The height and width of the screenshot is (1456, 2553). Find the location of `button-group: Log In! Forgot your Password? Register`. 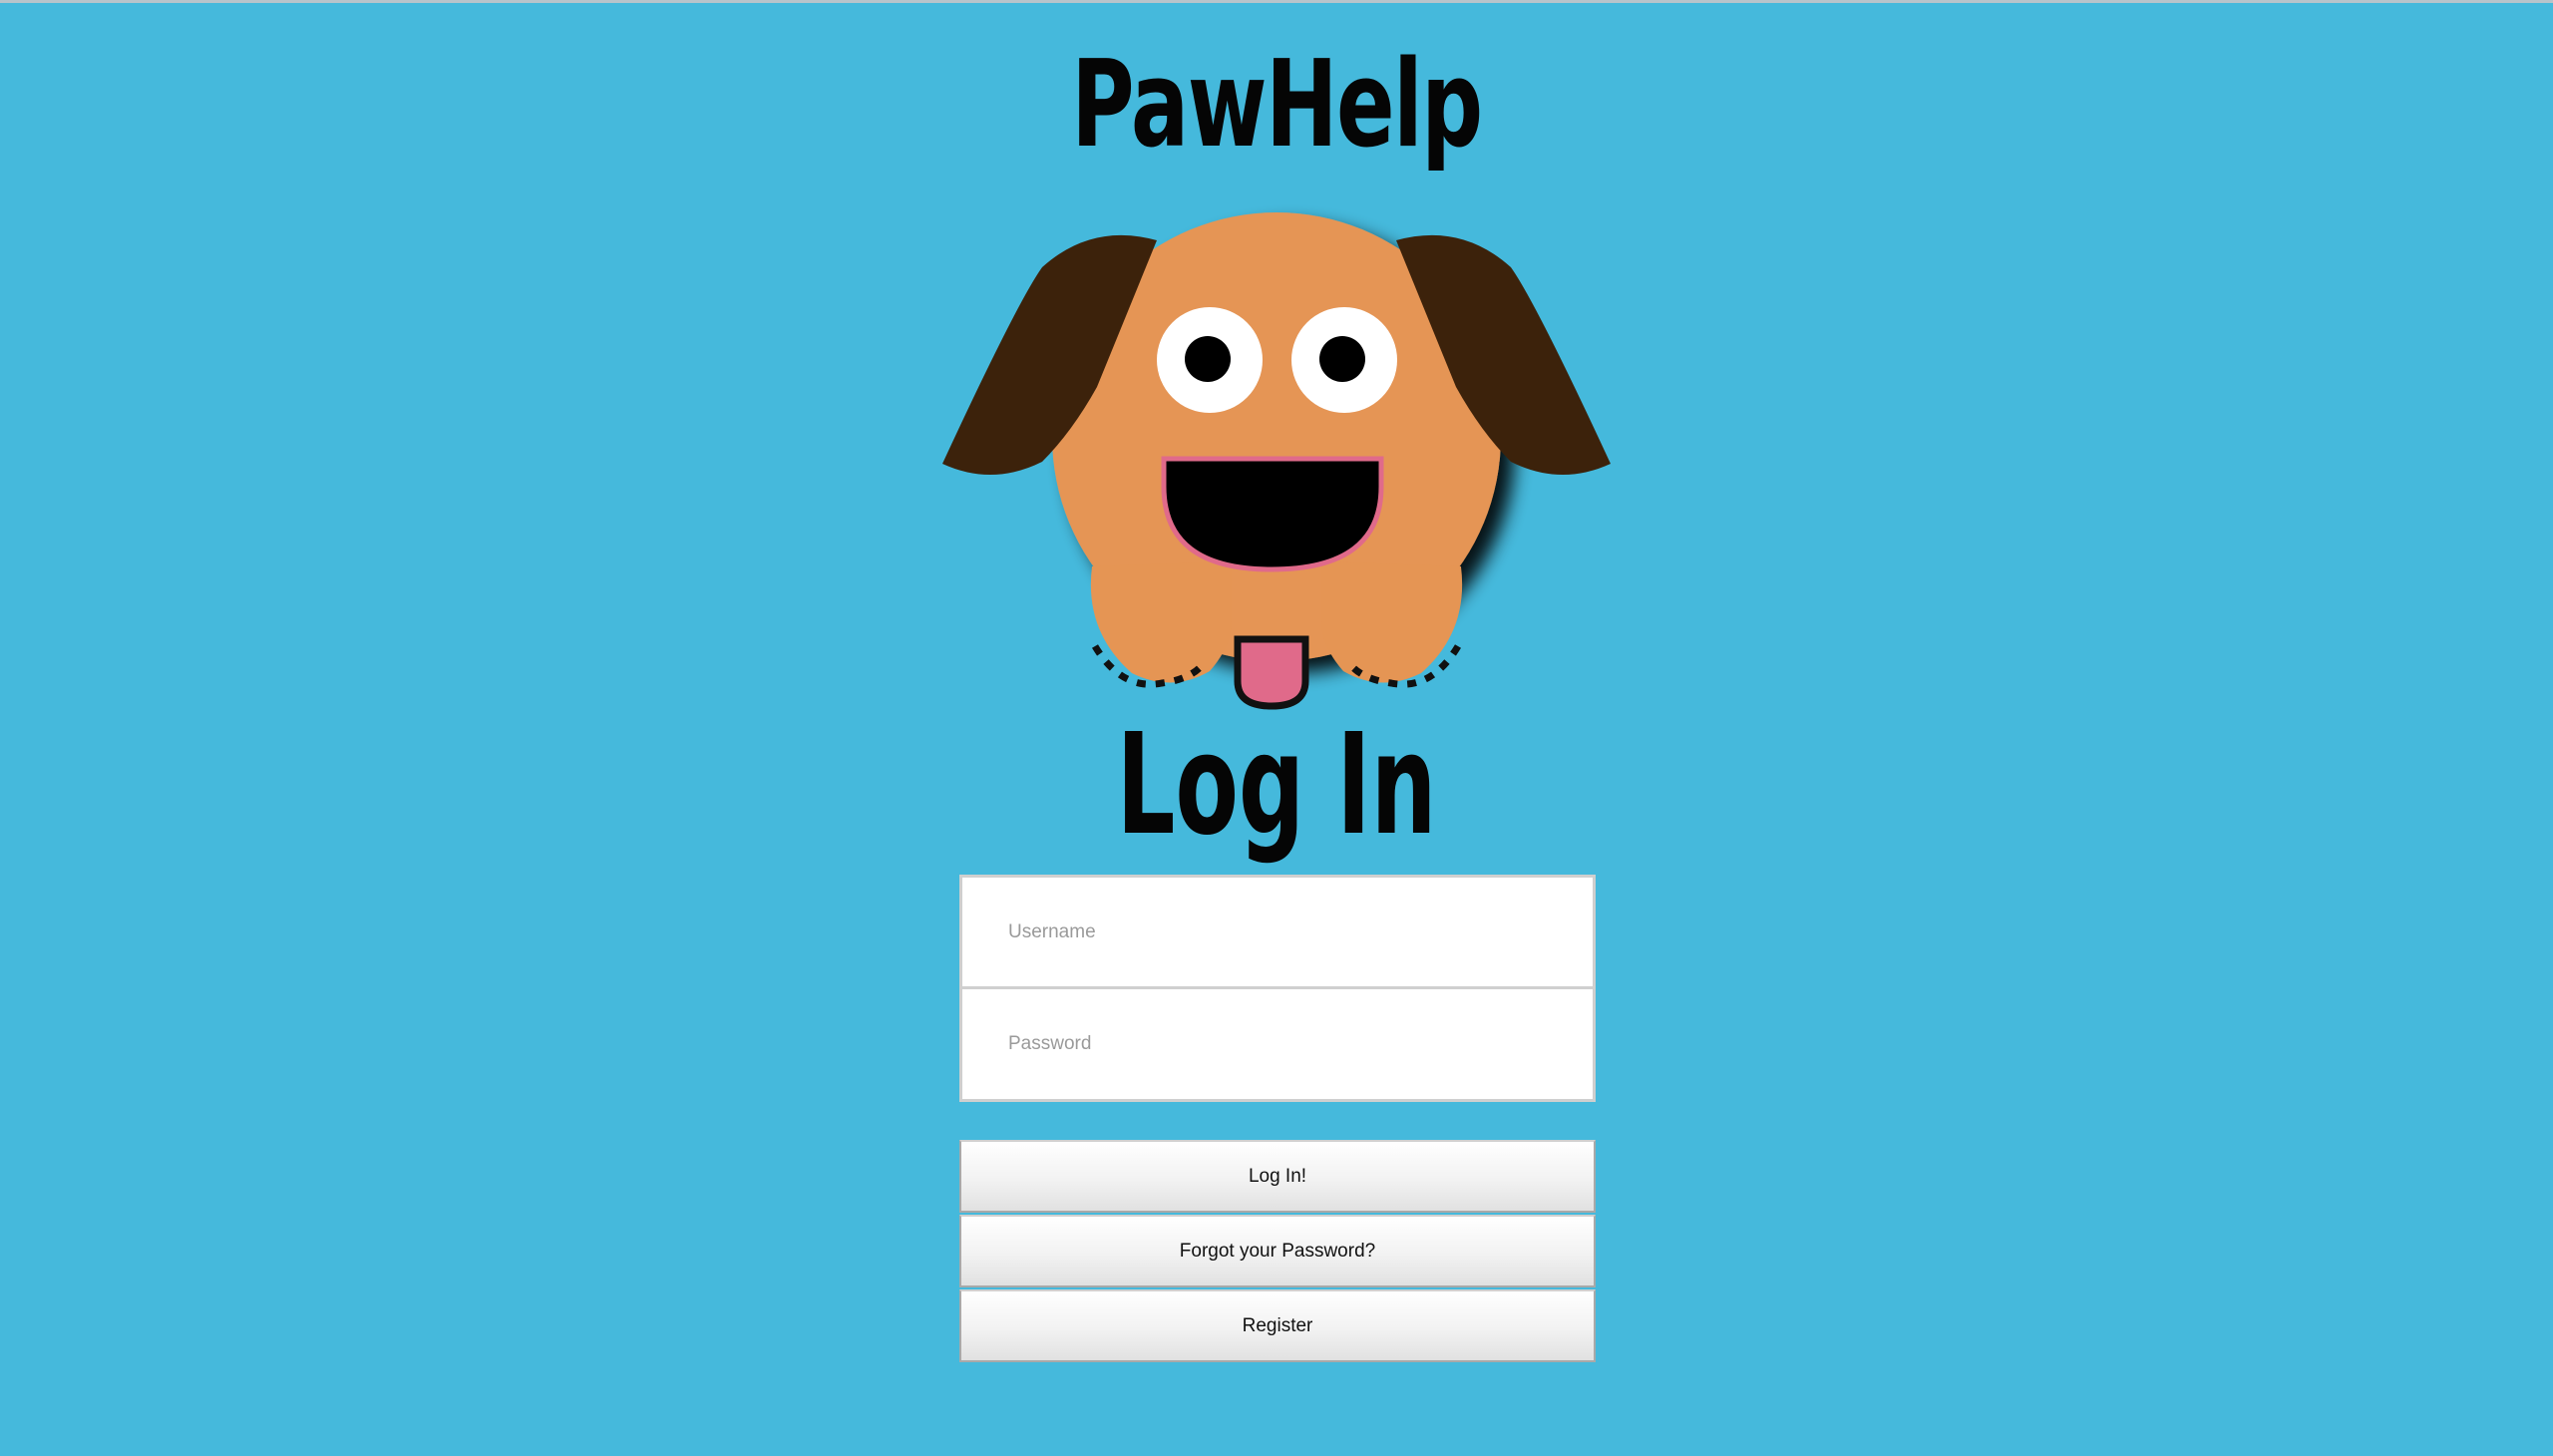

button-group: Log In! Forgot your Password? Register is located at coordinates (1278, 1251).